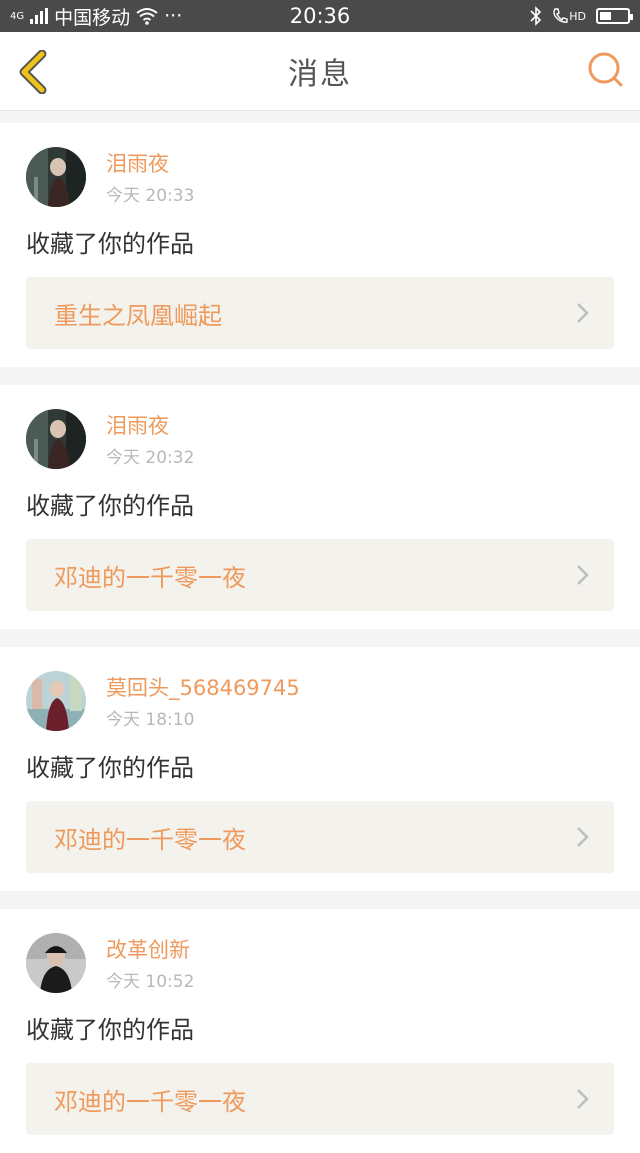 The image size is (640, 1153). I want to click on user-info: 改革创新 今天 10:52, so click(150, 962).